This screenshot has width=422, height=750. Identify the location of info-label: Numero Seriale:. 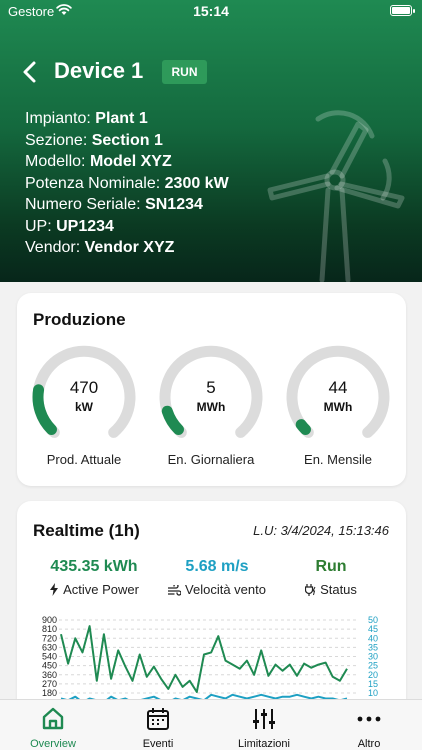
(83, 204).